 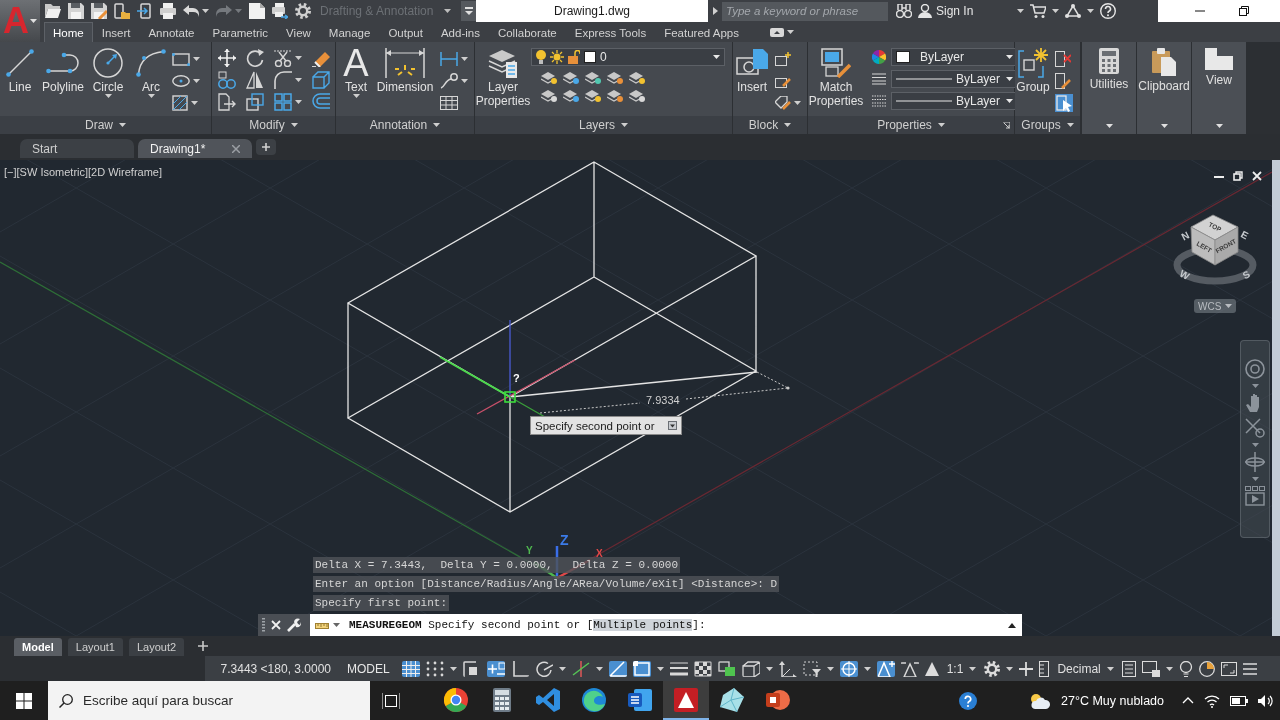 What do you see at coordinates (1255, 369) in the screenshot?
I see `concentric-circles-icon` at bounding box center [1255, 369].